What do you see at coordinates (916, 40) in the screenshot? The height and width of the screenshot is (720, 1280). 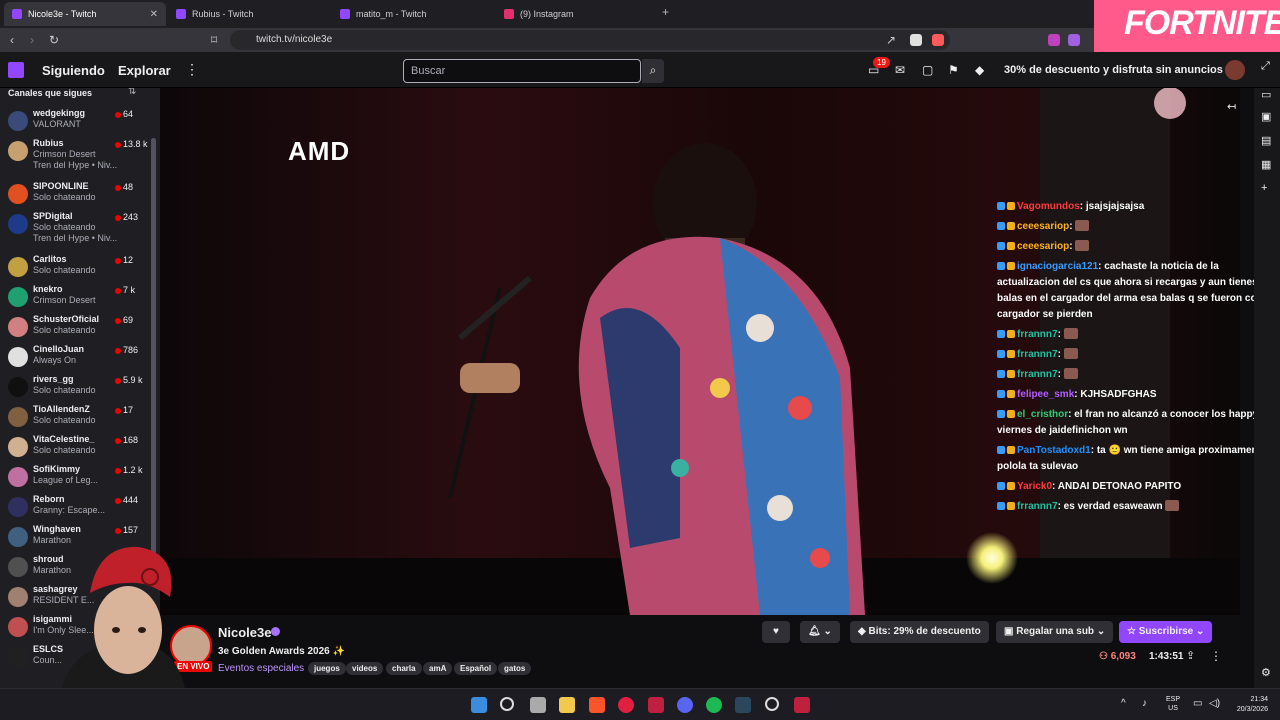 I see `brave-shield-icon` at bounding box center [916, 40].